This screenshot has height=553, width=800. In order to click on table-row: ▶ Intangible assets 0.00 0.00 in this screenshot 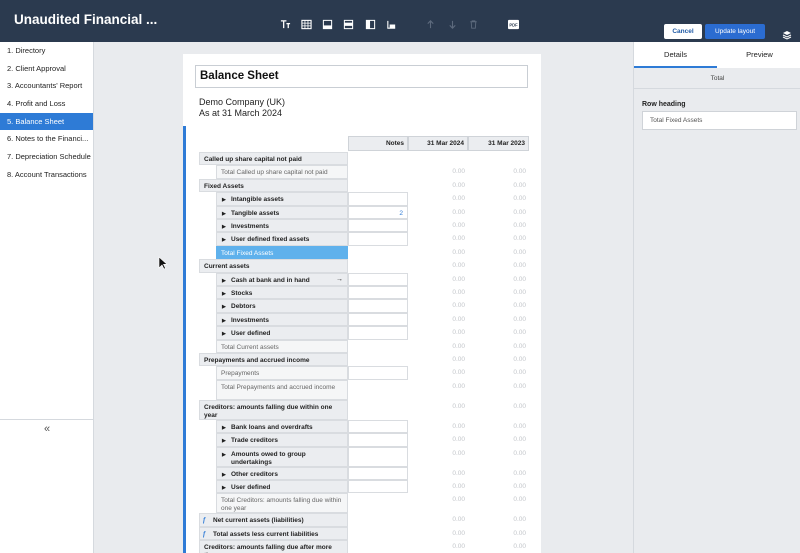, I will do `click(364, 199)`.